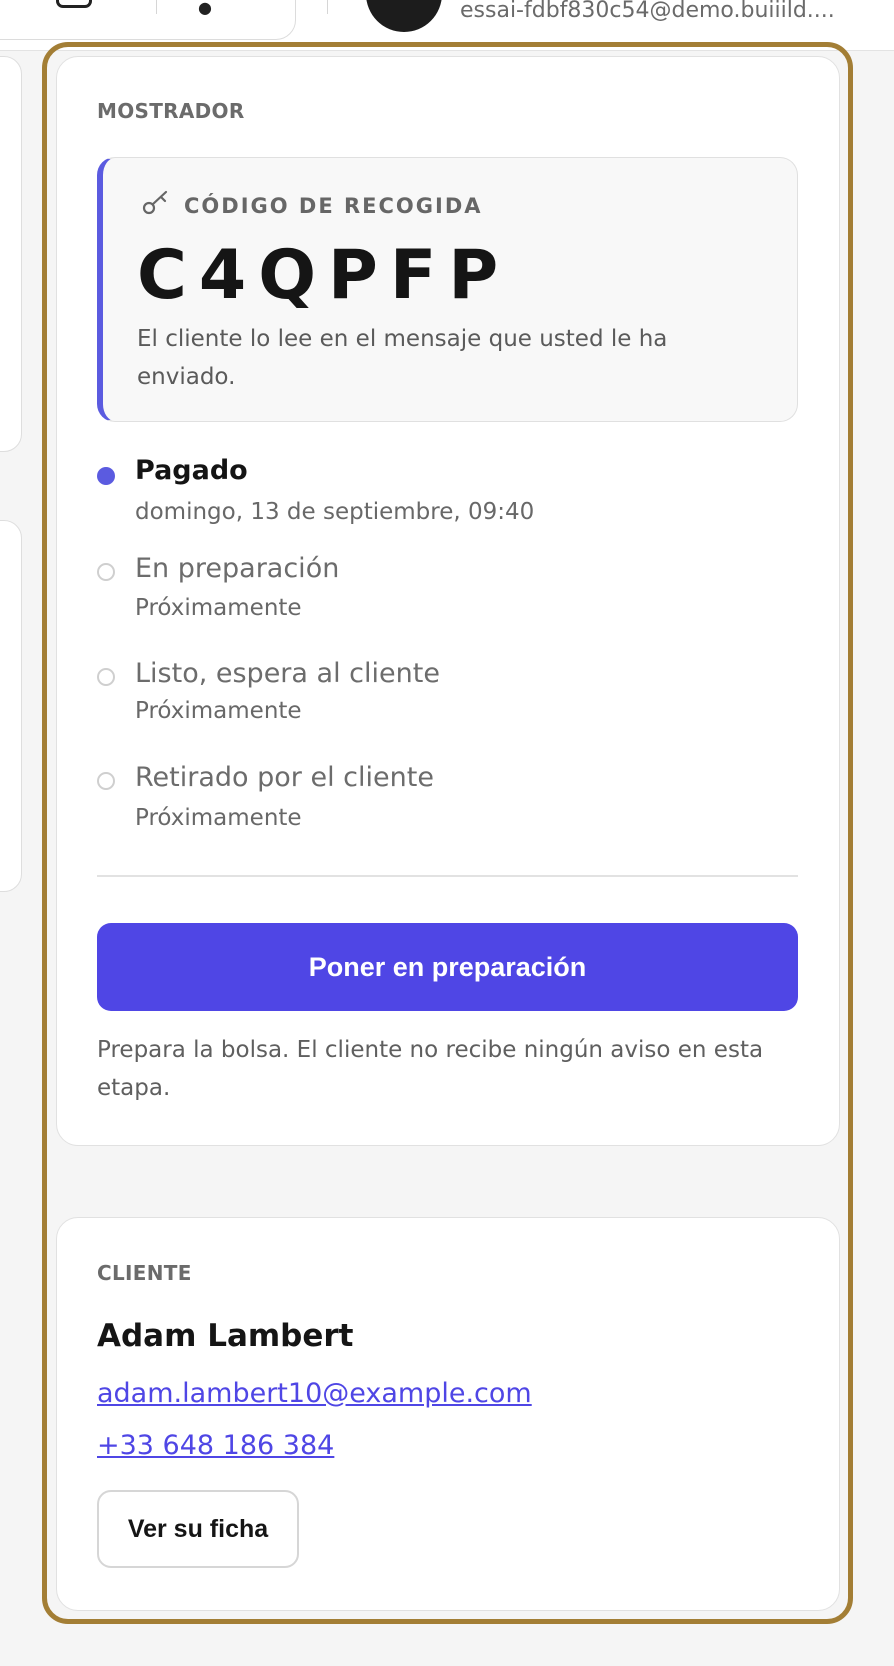 This screenshot has width=894, height=1666. Describe the element at coordinates (447, 967) in the screenshot. I see `start-preparation-button: Poner en preparación` at that location.